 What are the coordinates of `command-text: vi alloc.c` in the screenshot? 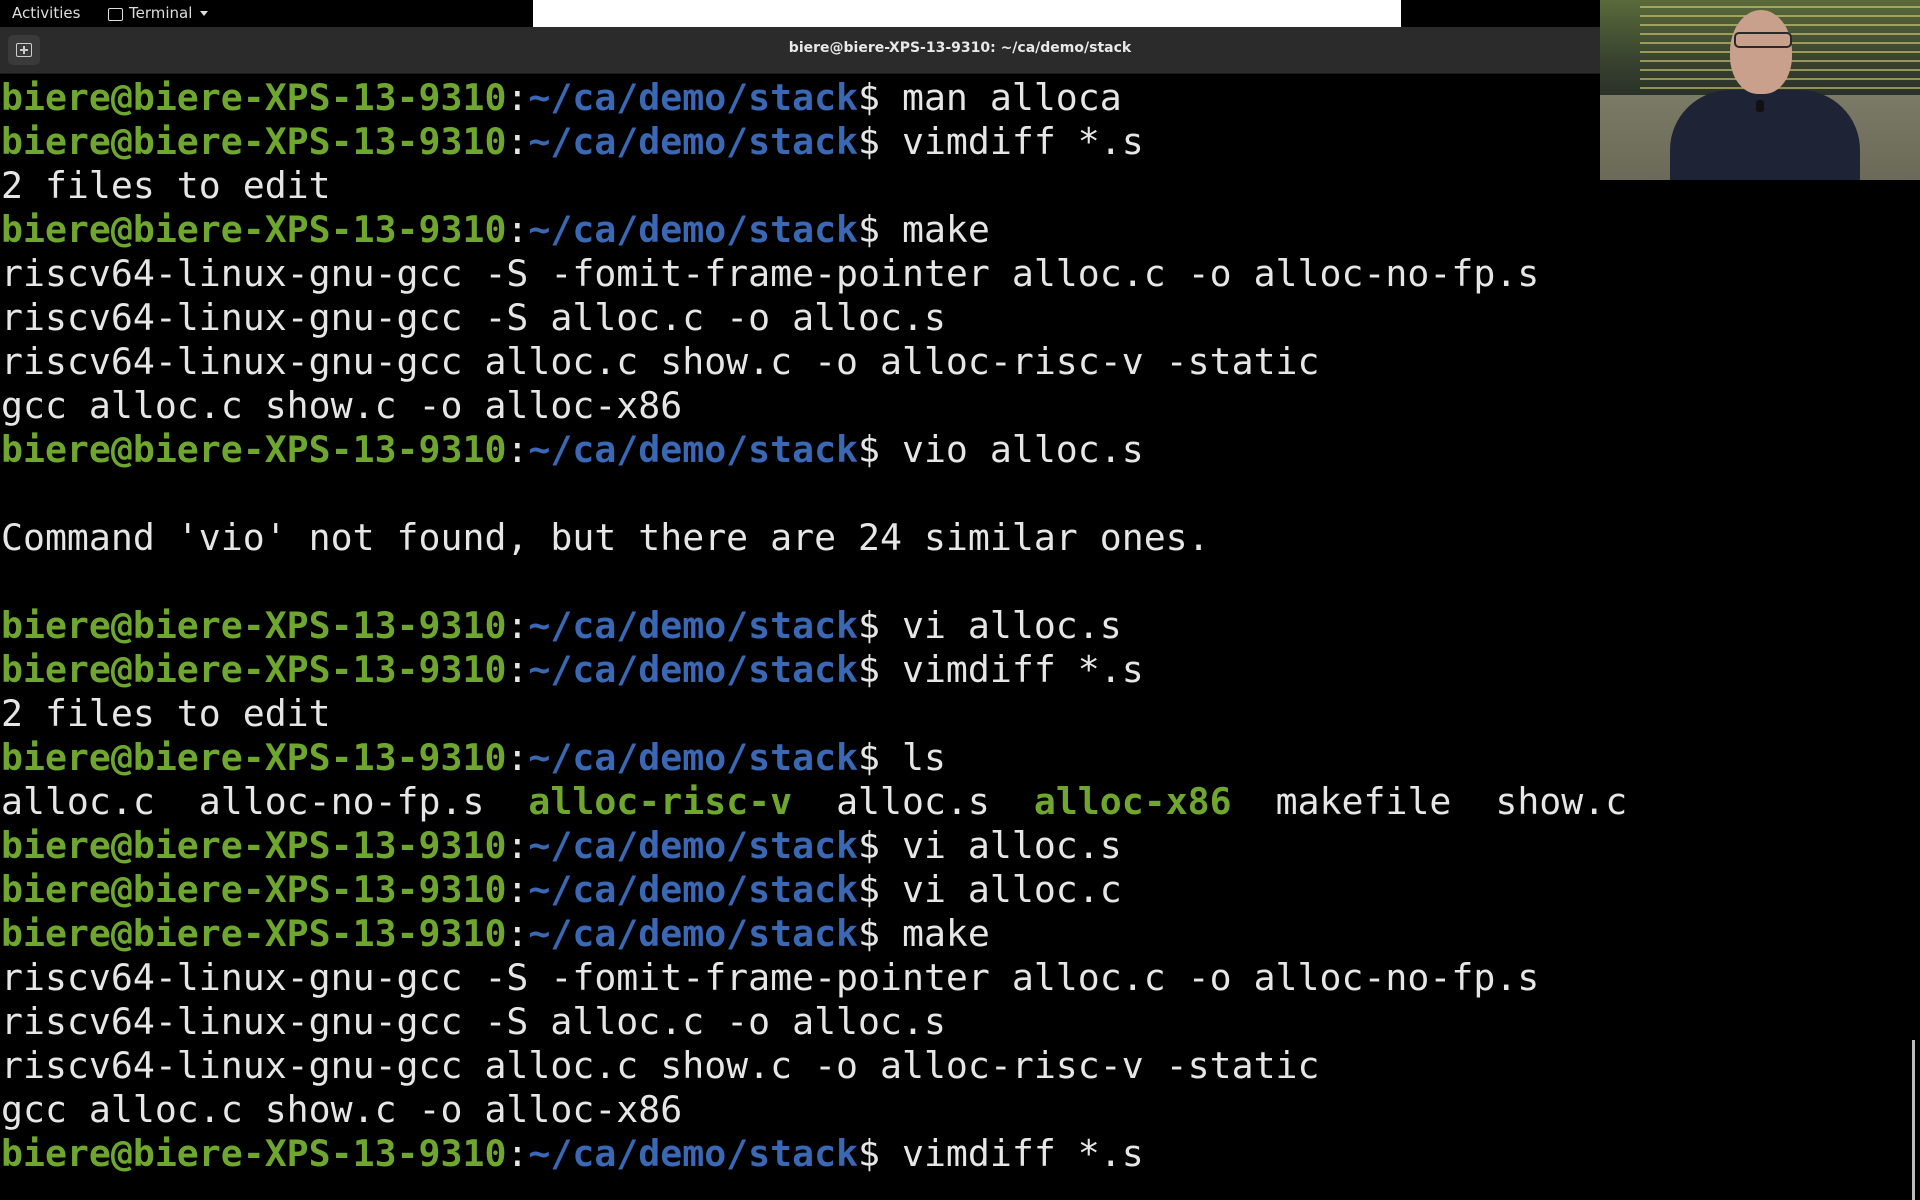 It's located at (1011, 889).